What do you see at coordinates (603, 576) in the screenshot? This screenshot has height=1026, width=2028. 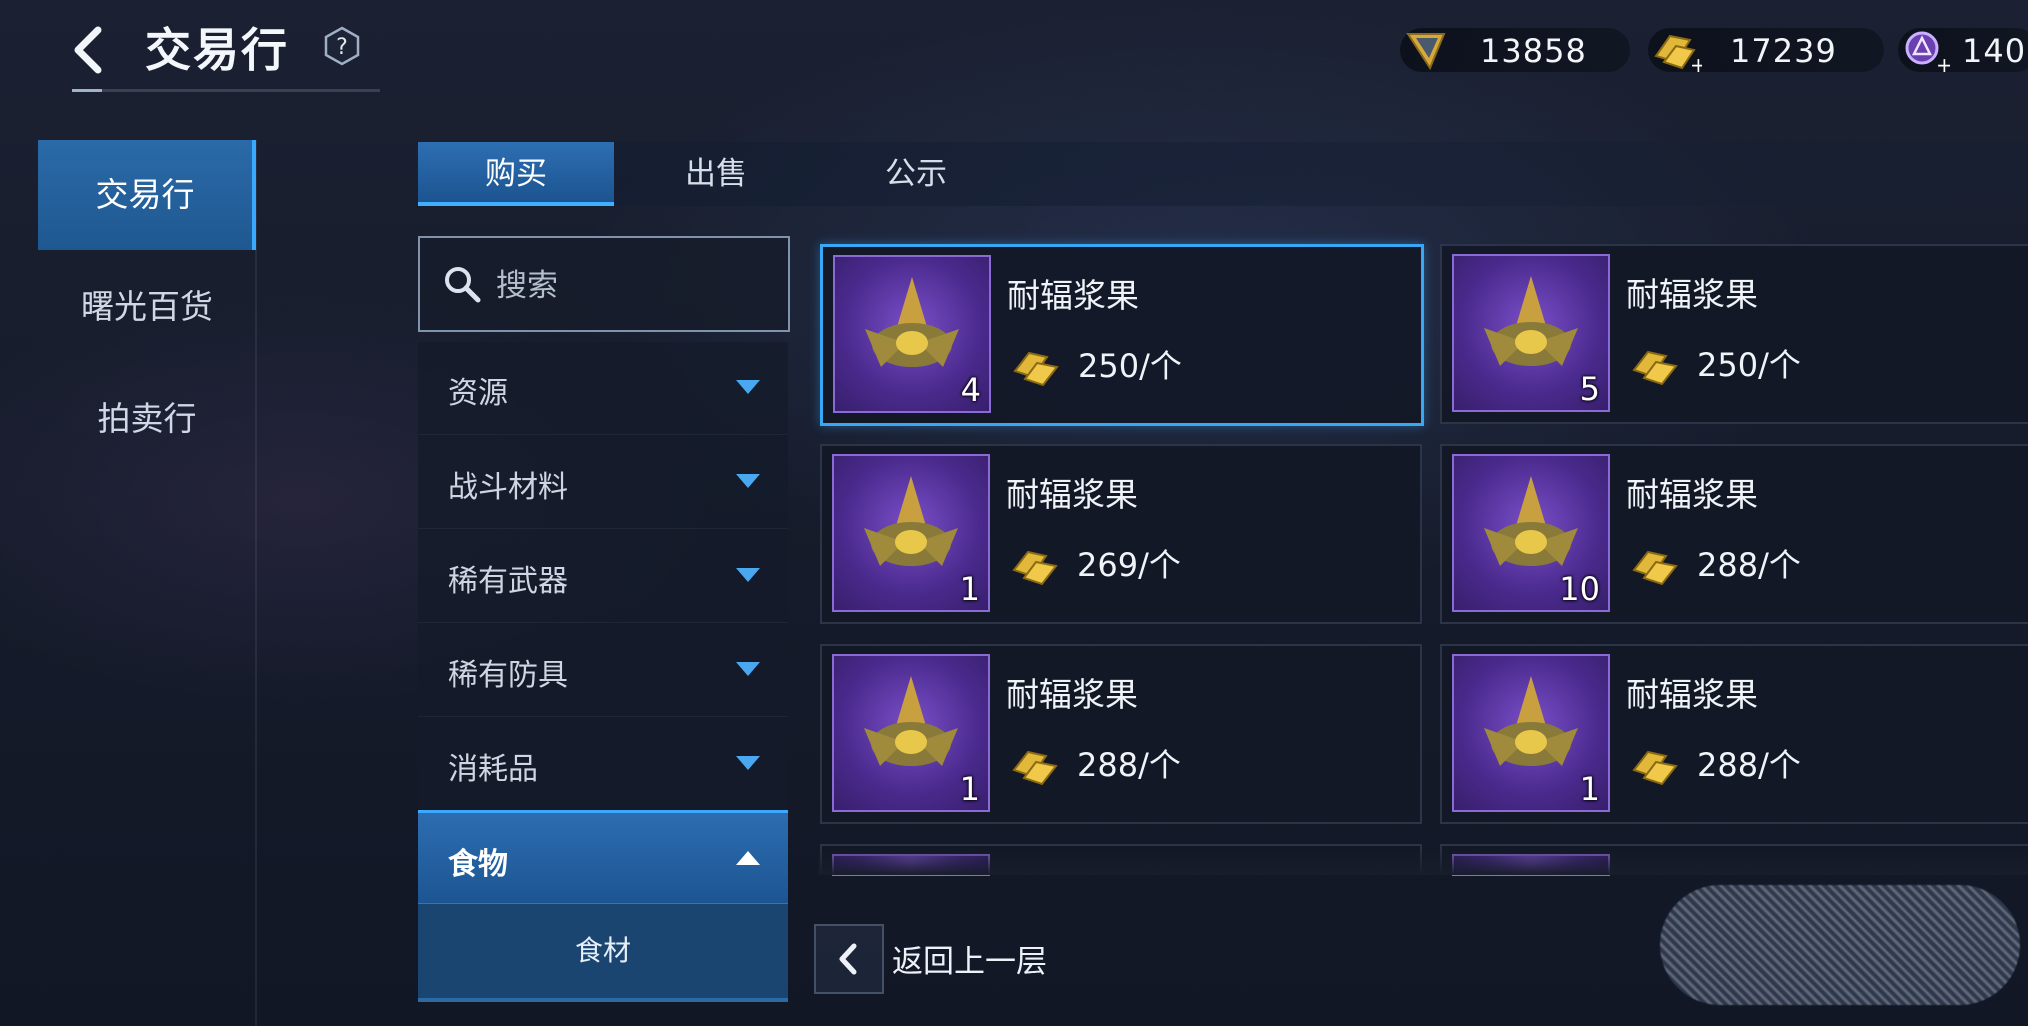 I see `category-rare-weapons: 稀有武器` at bounding box center [603, 576].